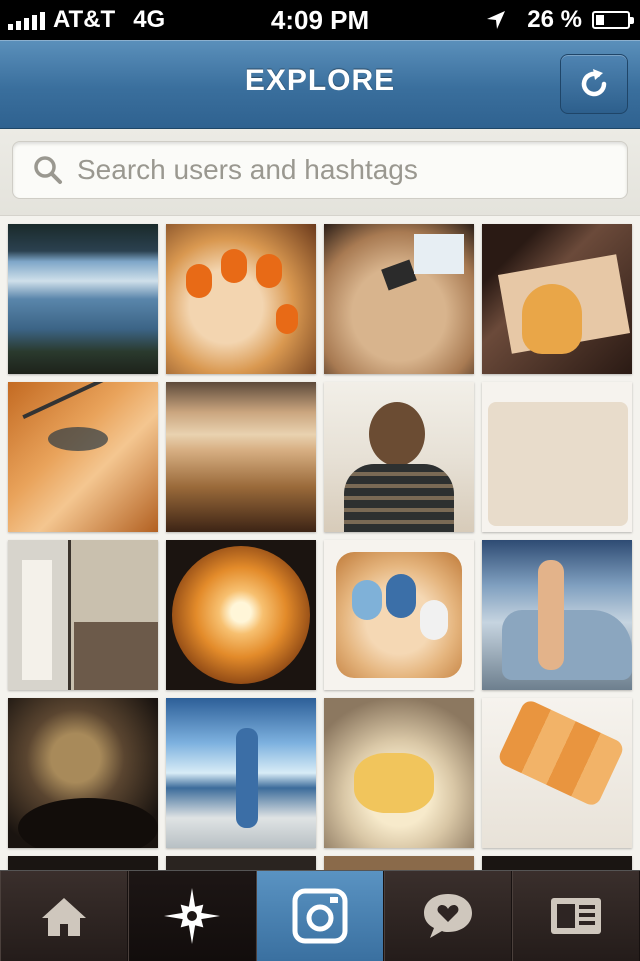 This screenshot has height=961, width=640. Describe the element at coordinates (613, 20) in the screenshot. I see `battery-icon` at that location.